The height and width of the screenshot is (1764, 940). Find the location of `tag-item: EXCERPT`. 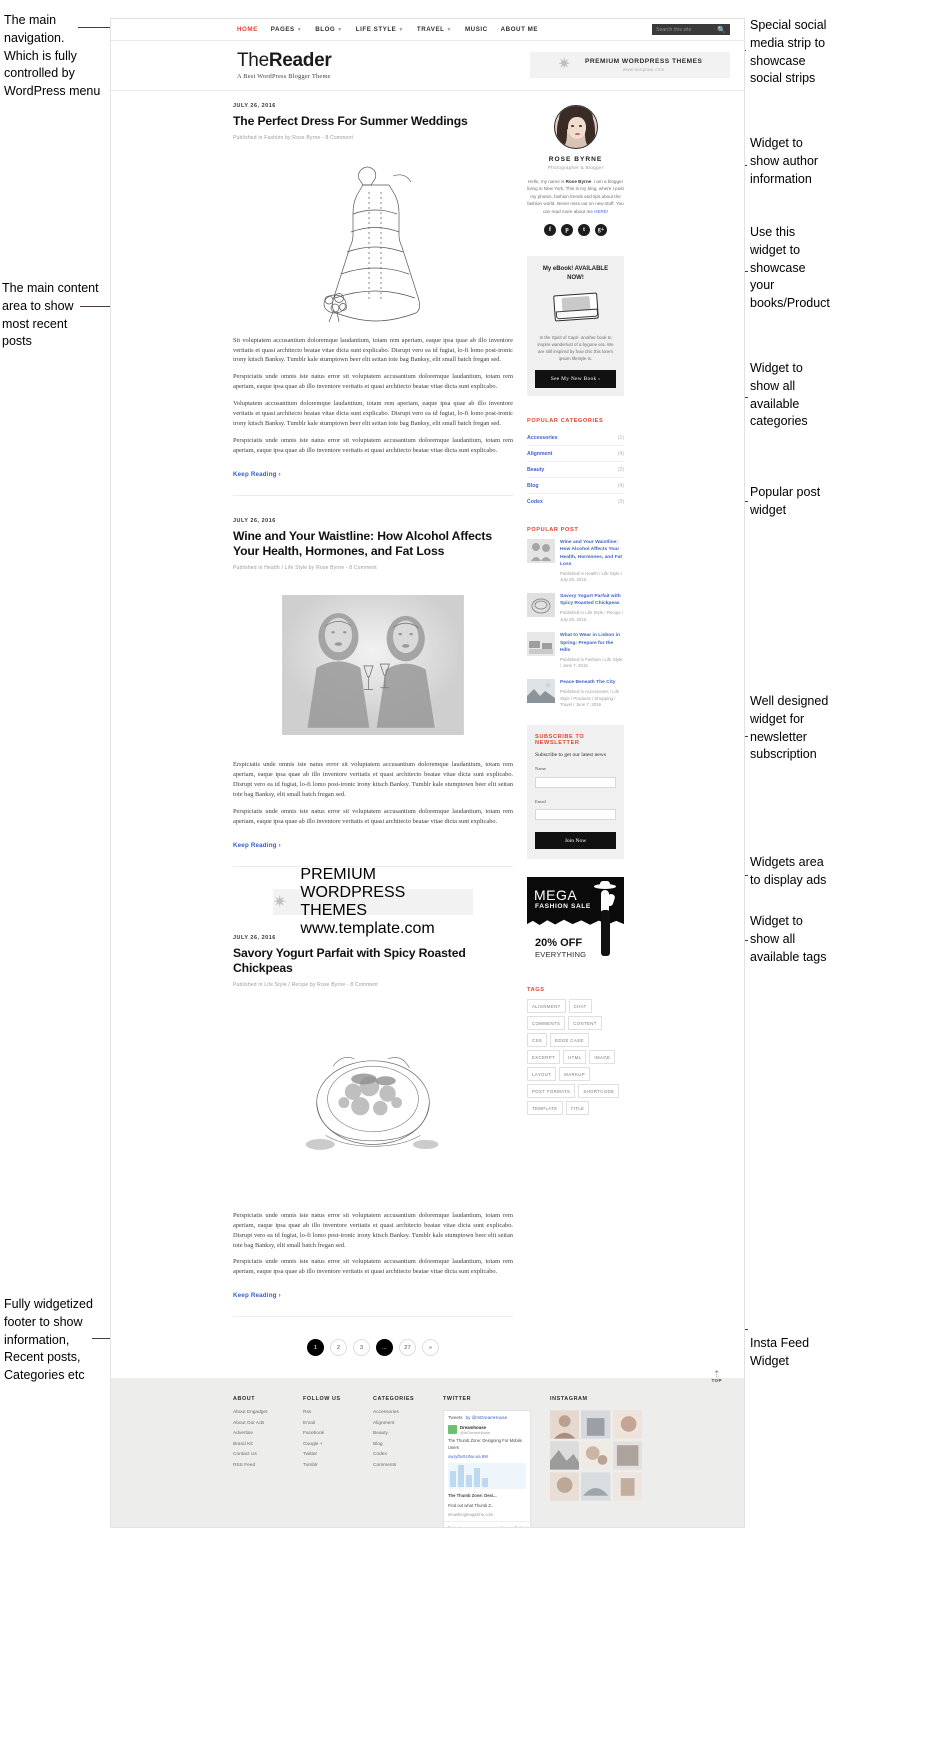

tag-item: EXCERPT is located at coordinates (544, 1057).